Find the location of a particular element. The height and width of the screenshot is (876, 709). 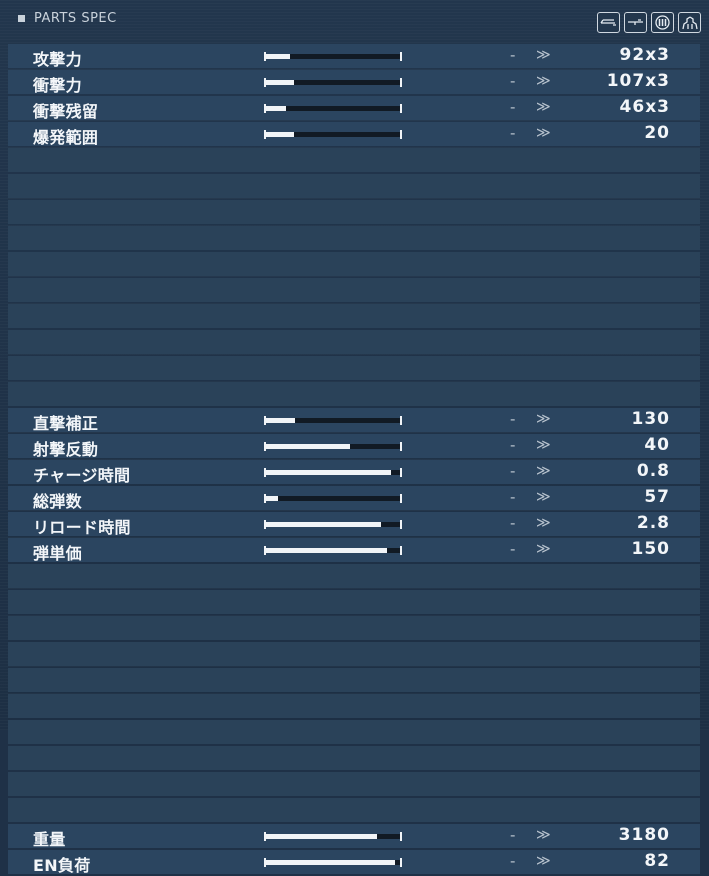

spec-row: 爆発範囲 - ≫ 20 is located at coordinates (354, 134).